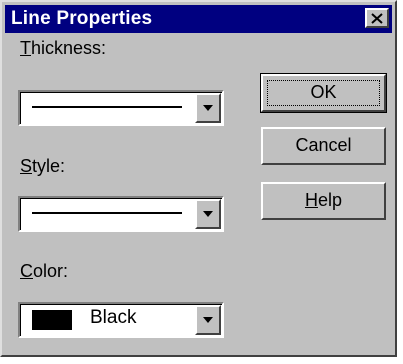  I want to click on color-dropdown: Black, so click(121, 320).